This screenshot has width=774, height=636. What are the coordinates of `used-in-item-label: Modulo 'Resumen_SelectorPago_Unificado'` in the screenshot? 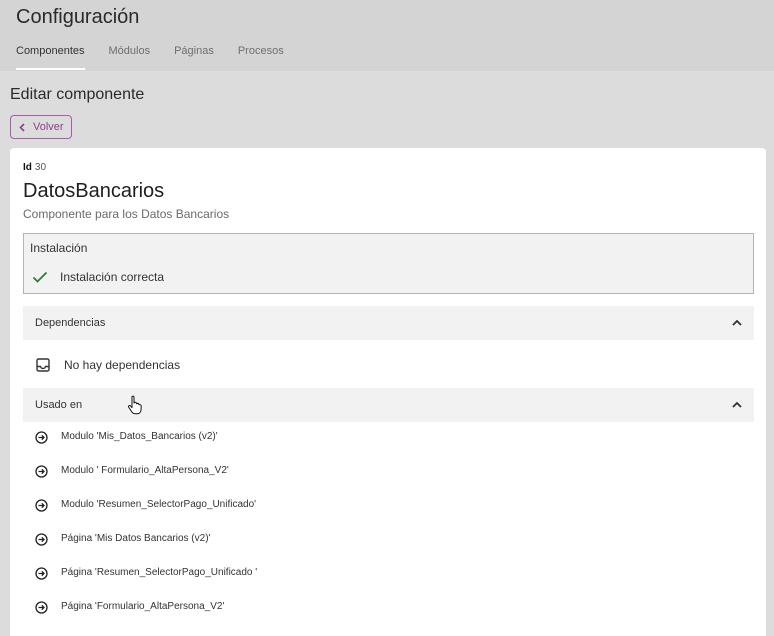 It's located at (159, 504).